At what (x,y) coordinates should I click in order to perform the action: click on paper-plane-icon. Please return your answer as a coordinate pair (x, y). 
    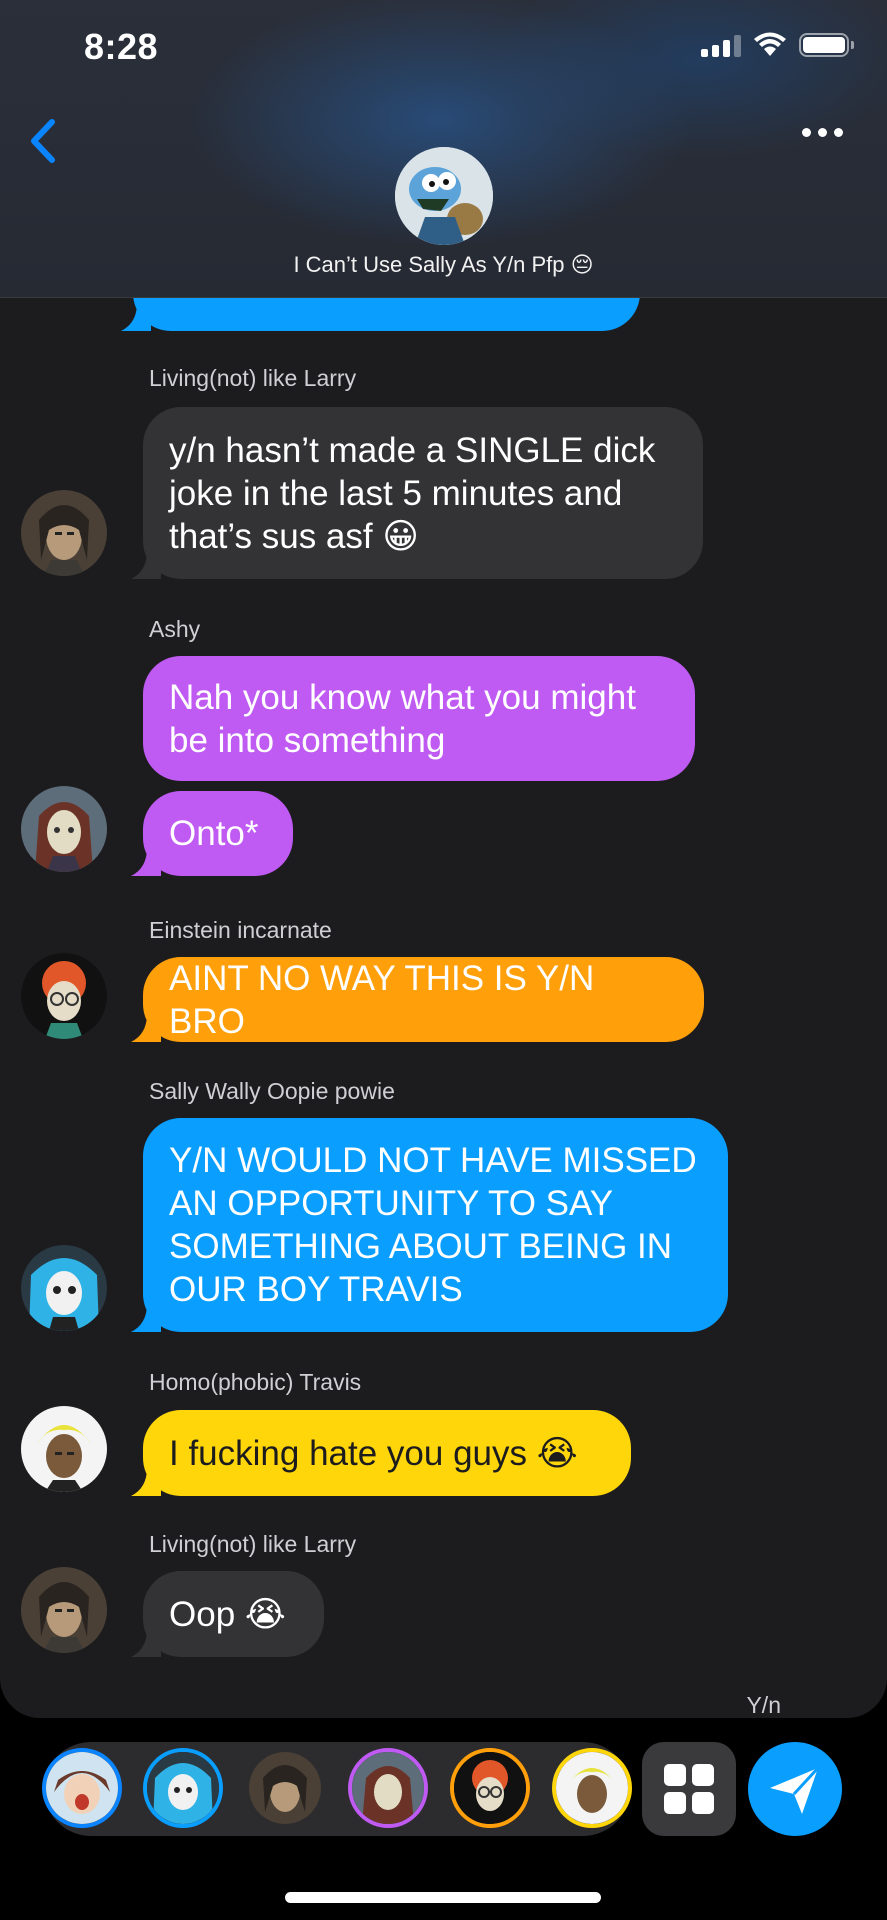
    Looking at the image, I should click on (795, 1790).